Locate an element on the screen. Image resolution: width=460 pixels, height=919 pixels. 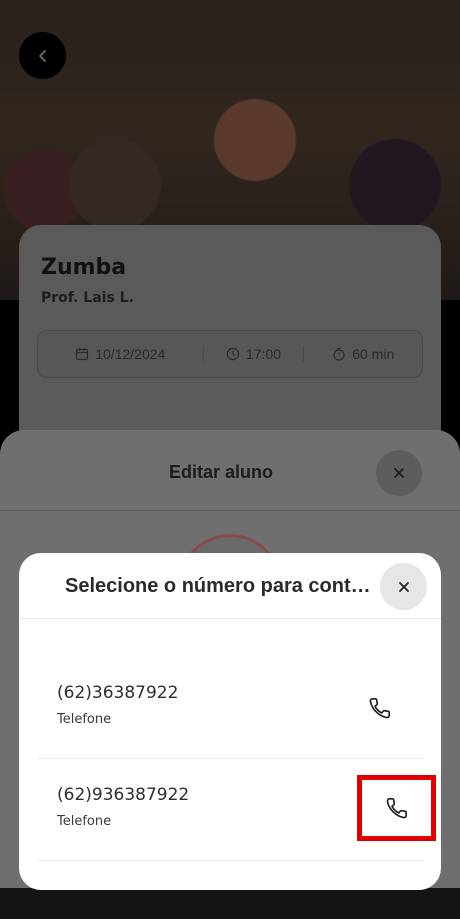
class-time: 17:00 is located at coordinates (253, 354).